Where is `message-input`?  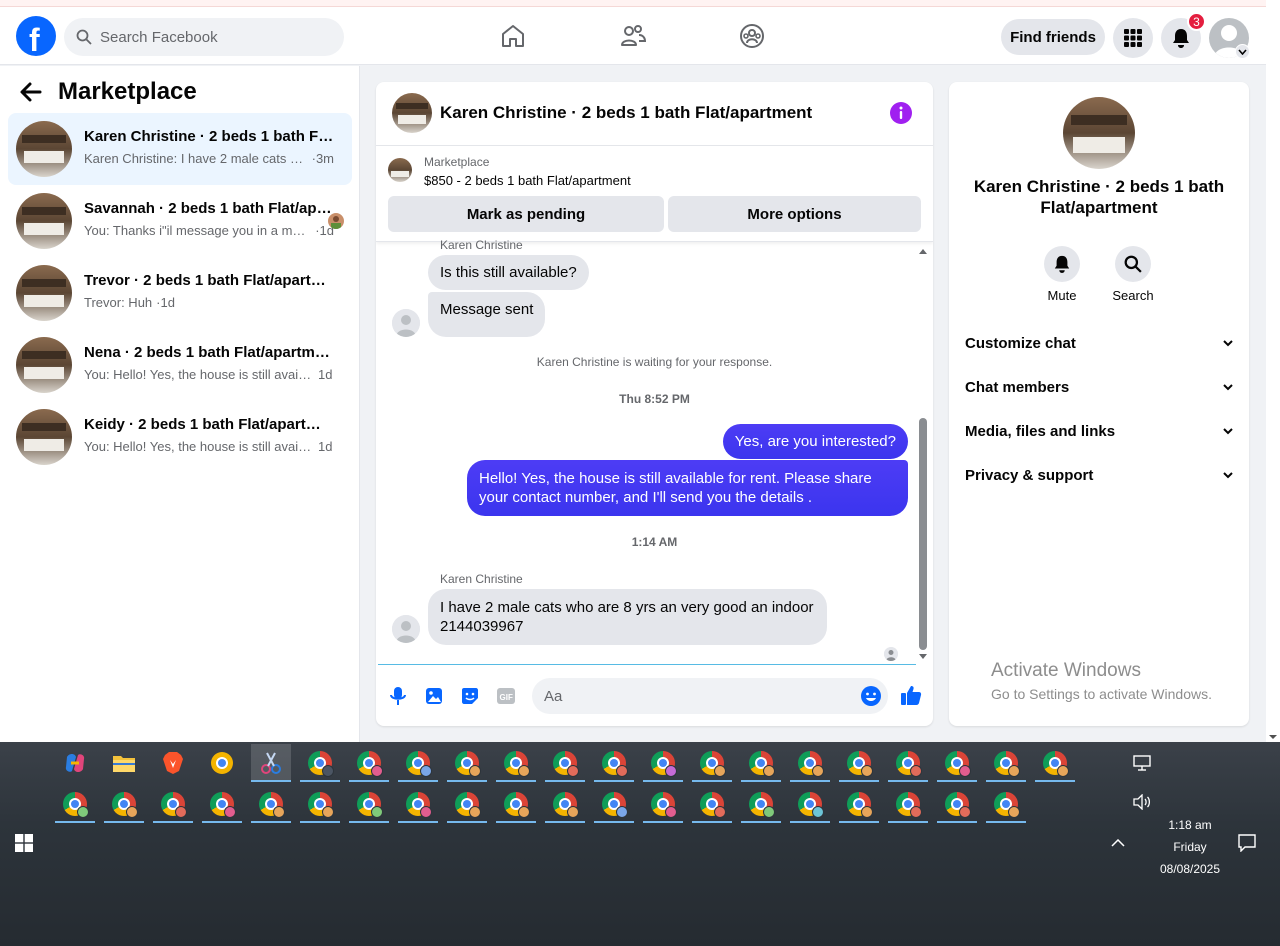
message-input is located at coordinates (710, 696).